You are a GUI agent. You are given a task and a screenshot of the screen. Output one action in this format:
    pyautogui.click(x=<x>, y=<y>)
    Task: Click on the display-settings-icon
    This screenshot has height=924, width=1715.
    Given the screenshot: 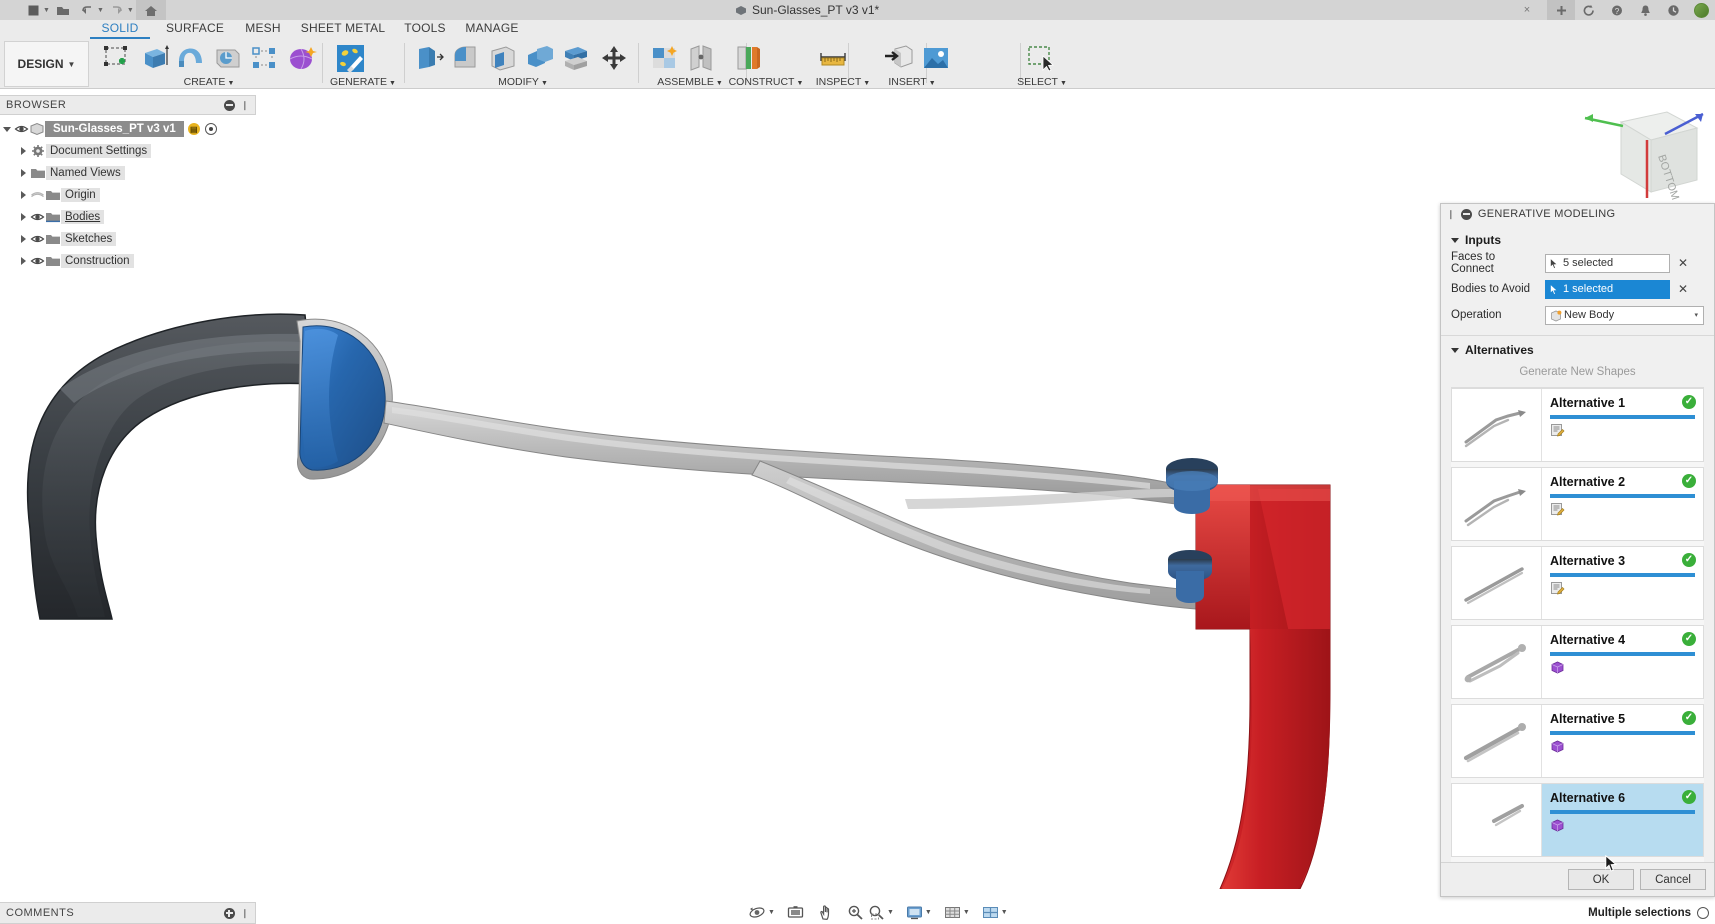 What is the action you would take?
    pyautogui.click(x=914, y=912)
    